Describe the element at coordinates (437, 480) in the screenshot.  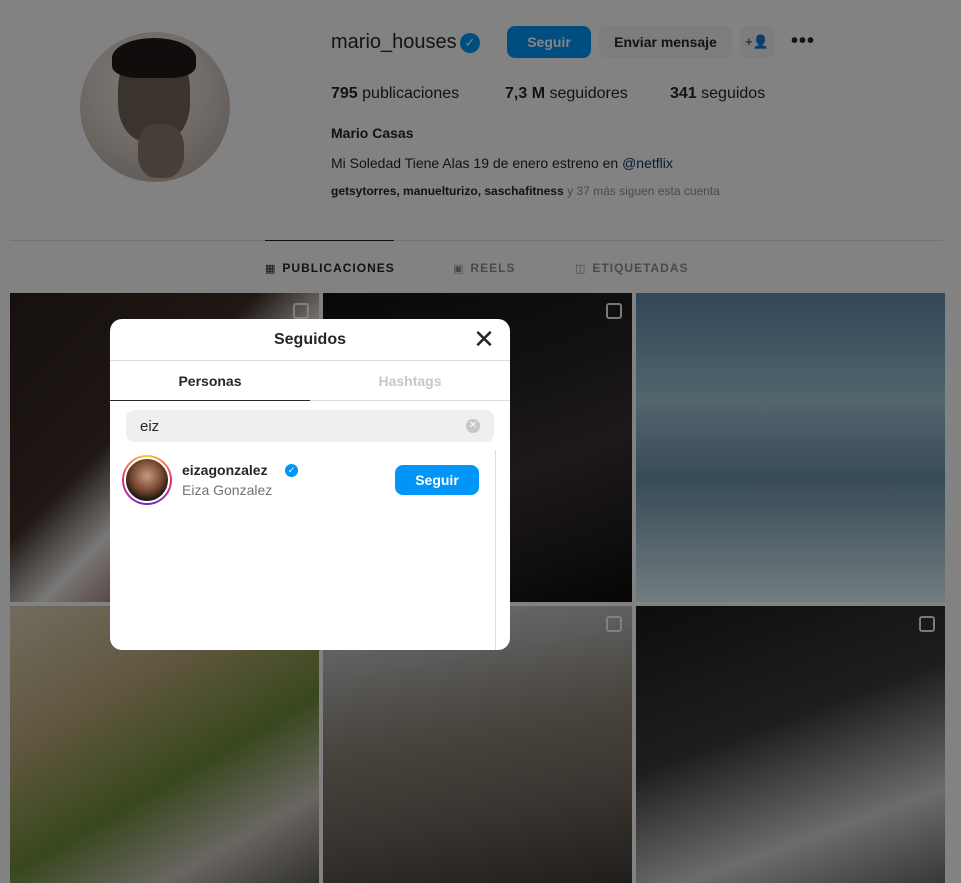
I see `follow-button: Seguir` at that location.